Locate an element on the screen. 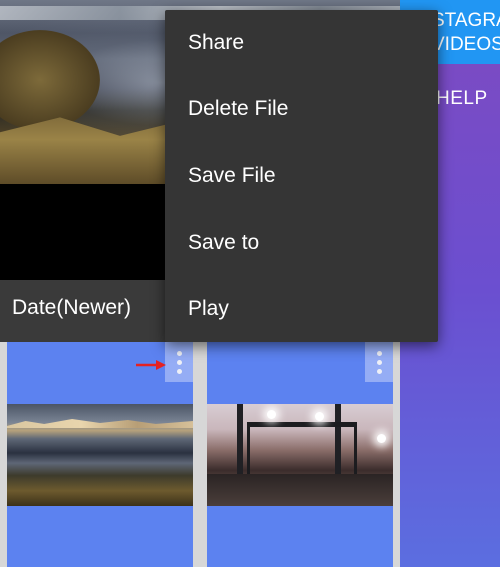  video-thumbnail-concert is located at coordinates (300, 455).